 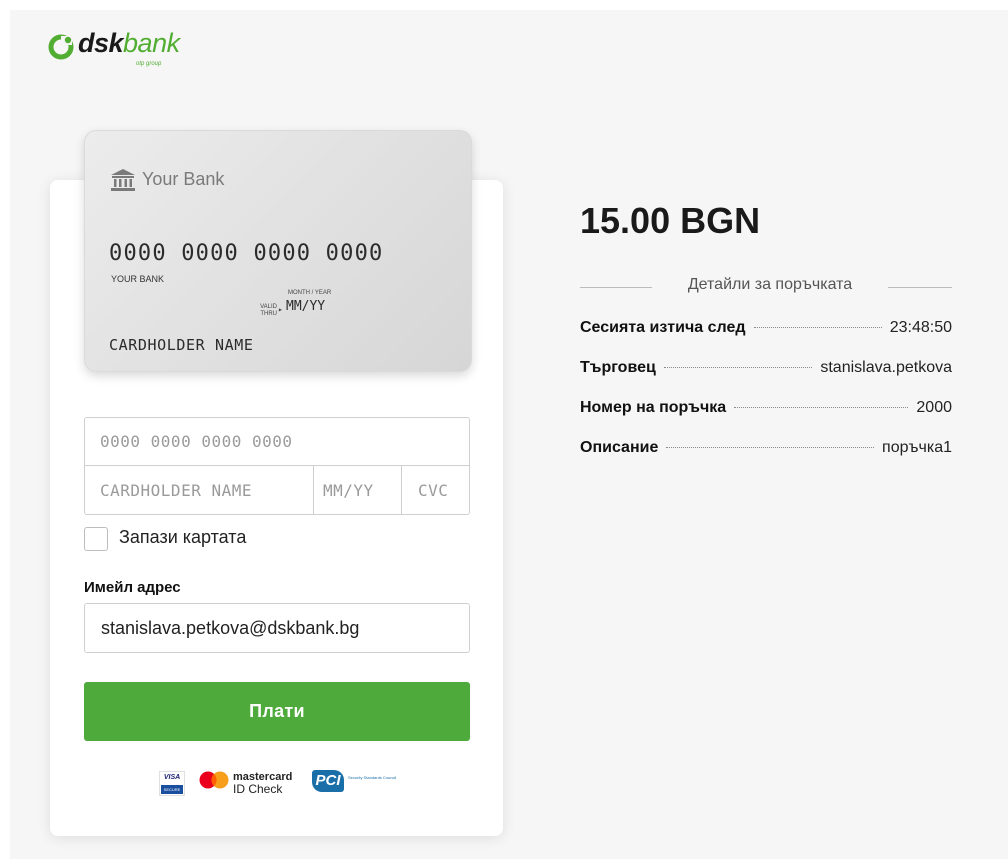 What do you see at coordinates (670, 220) in the screenshot?
I see `order-amount: 15.00 BGN` at bounding box center [670, 220].